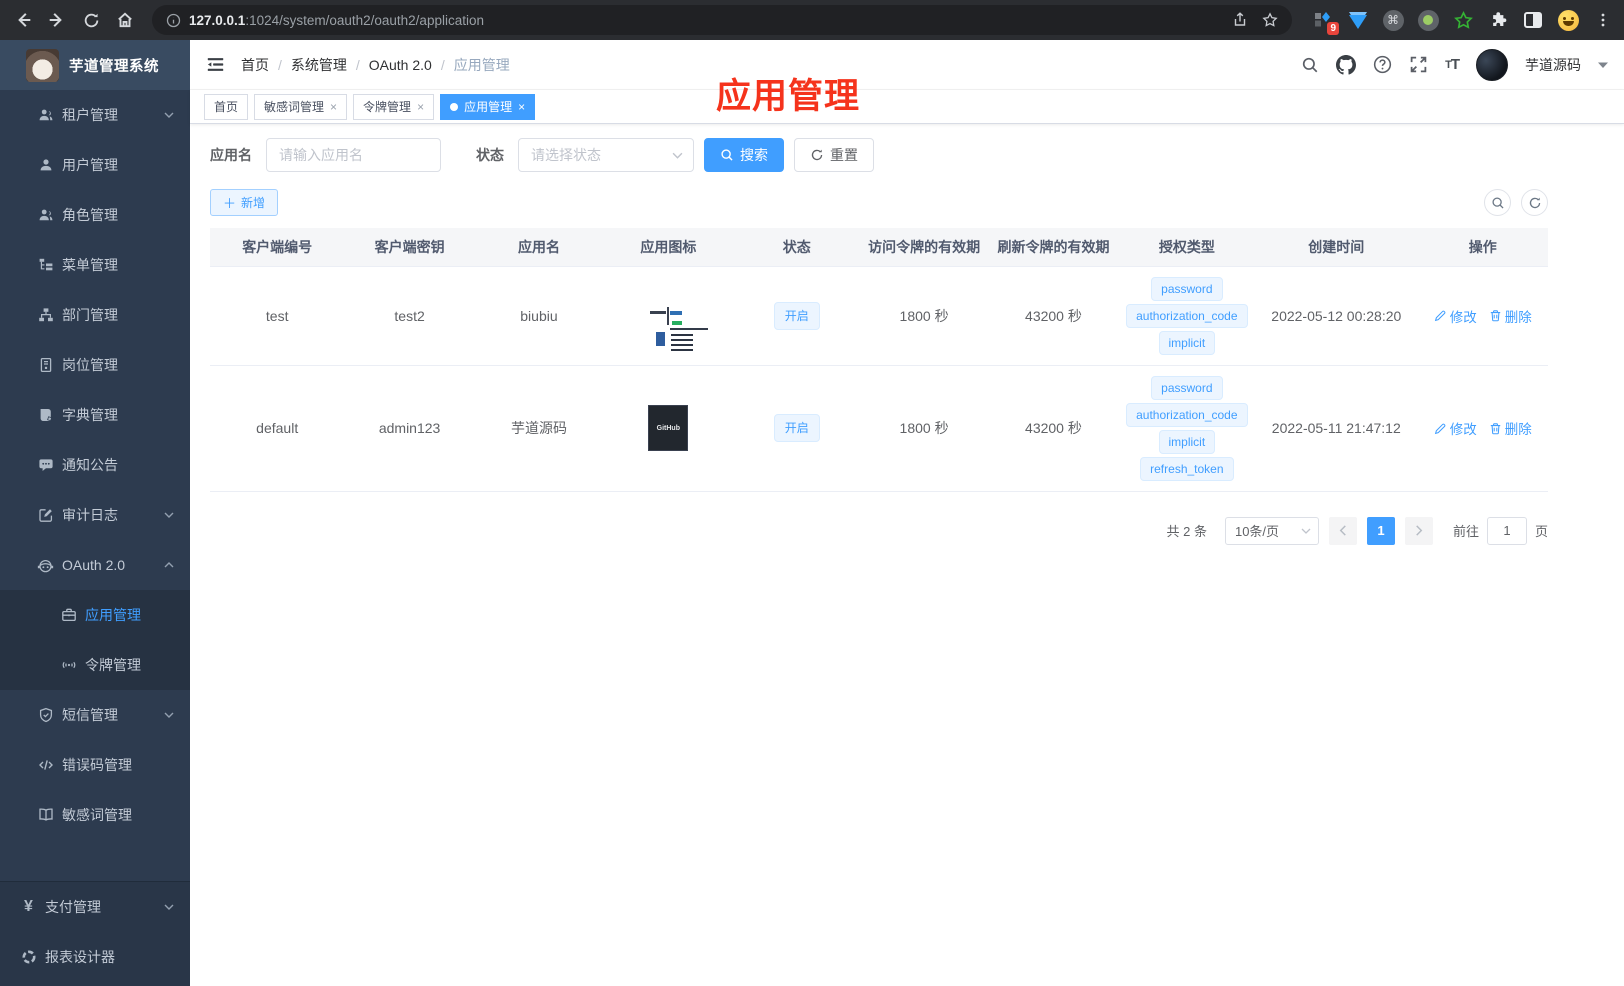  What do you see at coordinates (879, 155) in the screenshot?
I see `search-form: 应用名 状态 请选择状态 搜索 重置` at bounding box center [879, 155].